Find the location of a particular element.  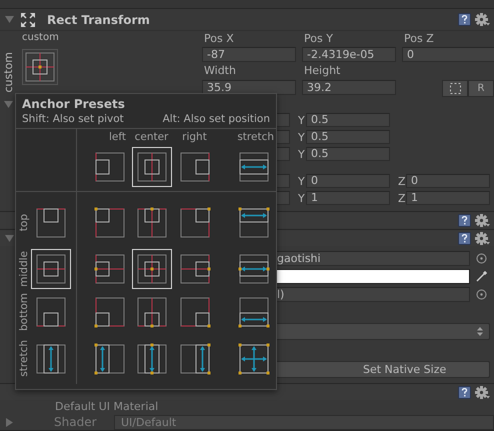

dashed-square-icon is located at coordinates (455, 88).